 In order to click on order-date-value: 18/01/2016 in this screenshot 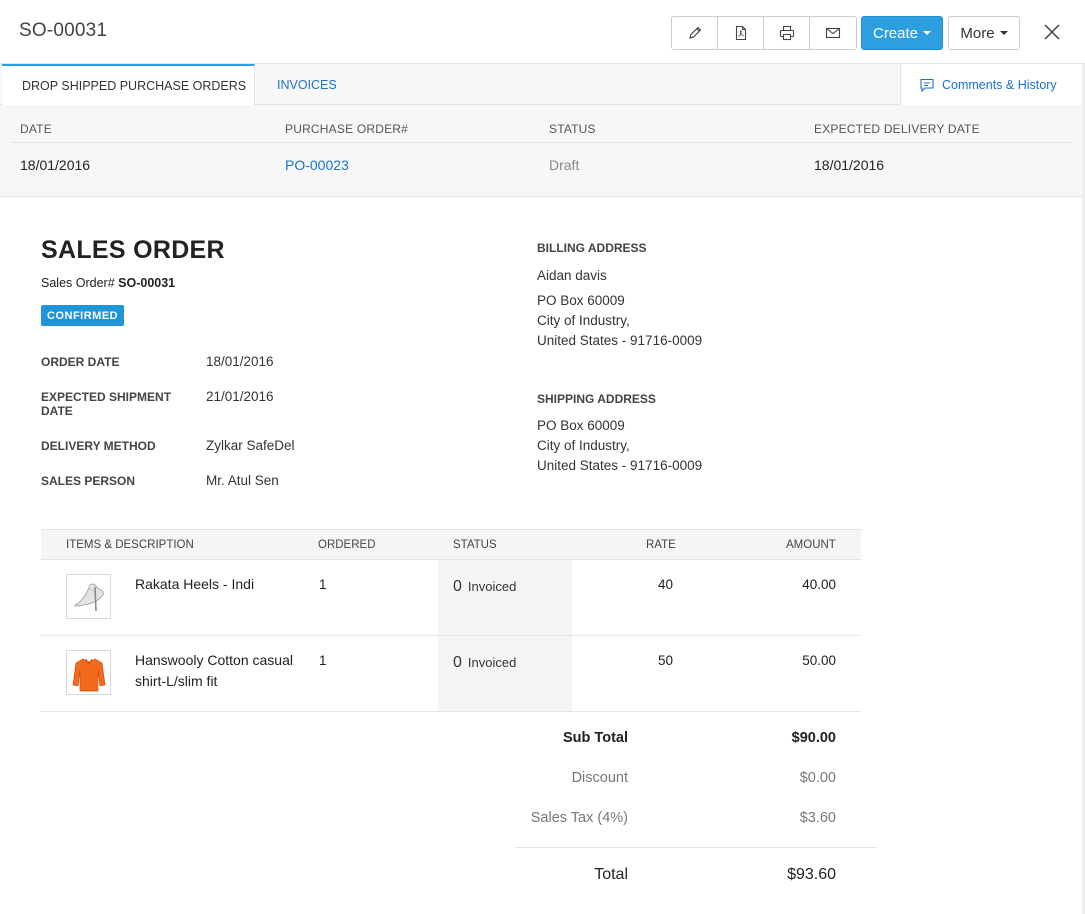, I will do `click(240, 361)`.